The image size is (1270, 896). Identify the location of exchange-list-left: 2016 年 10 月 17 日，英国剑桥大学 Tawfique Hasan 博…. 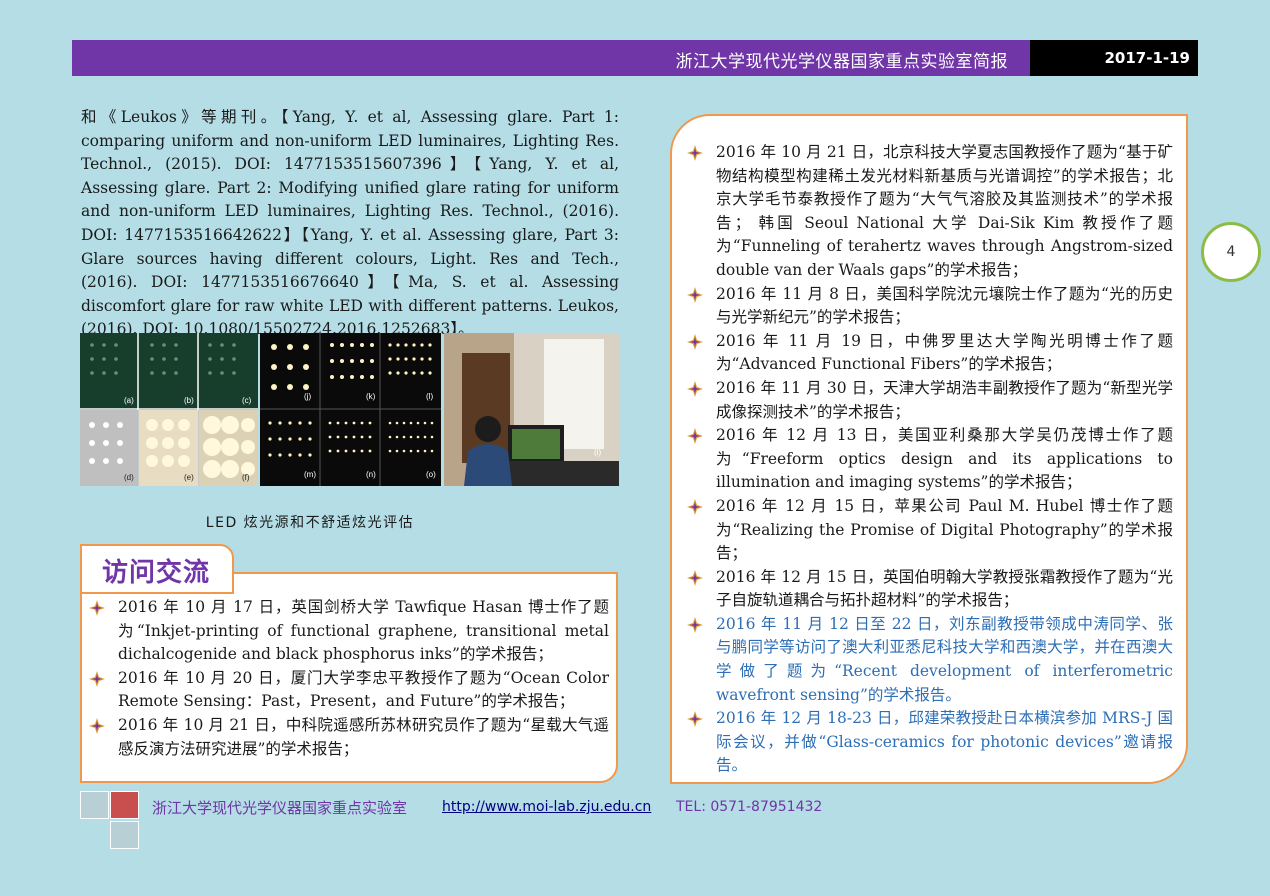
(348, 678).